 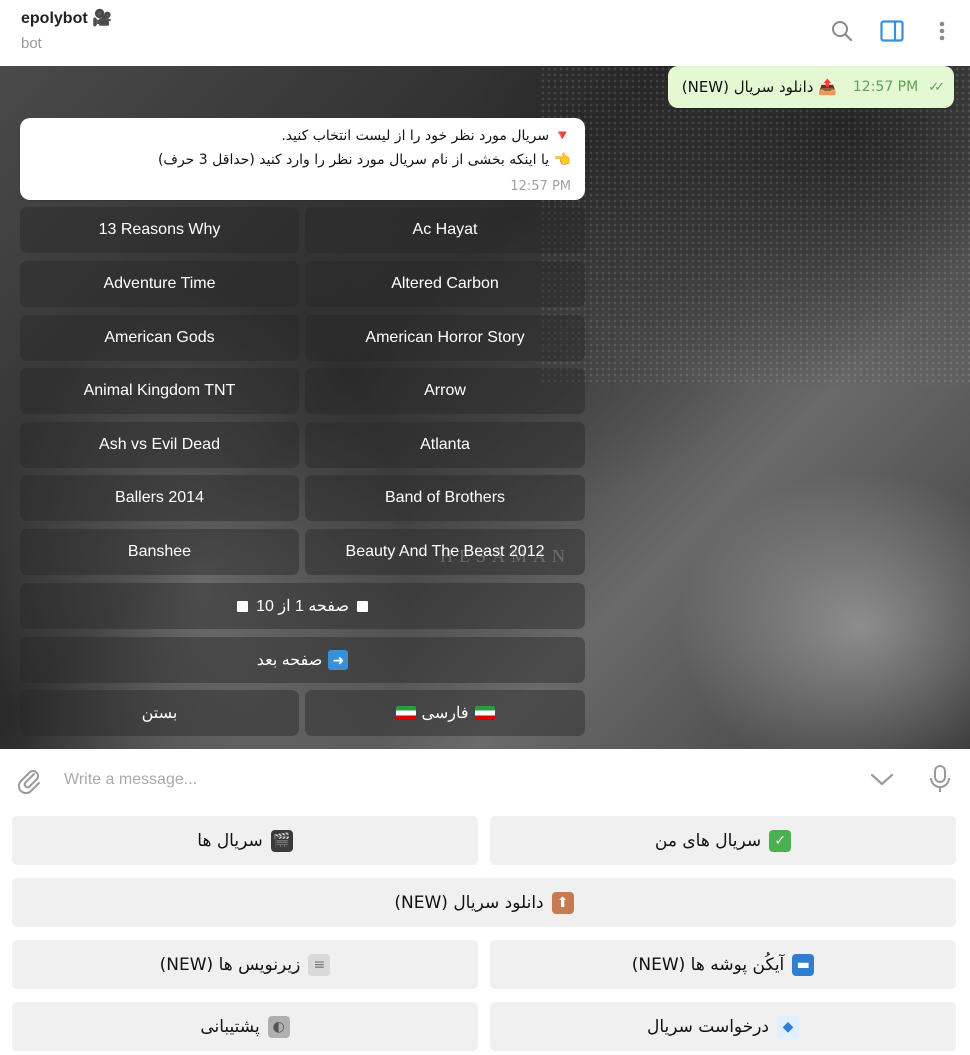 I want to click on arrow-right-icon: ➜, so click(x=338, y=660).